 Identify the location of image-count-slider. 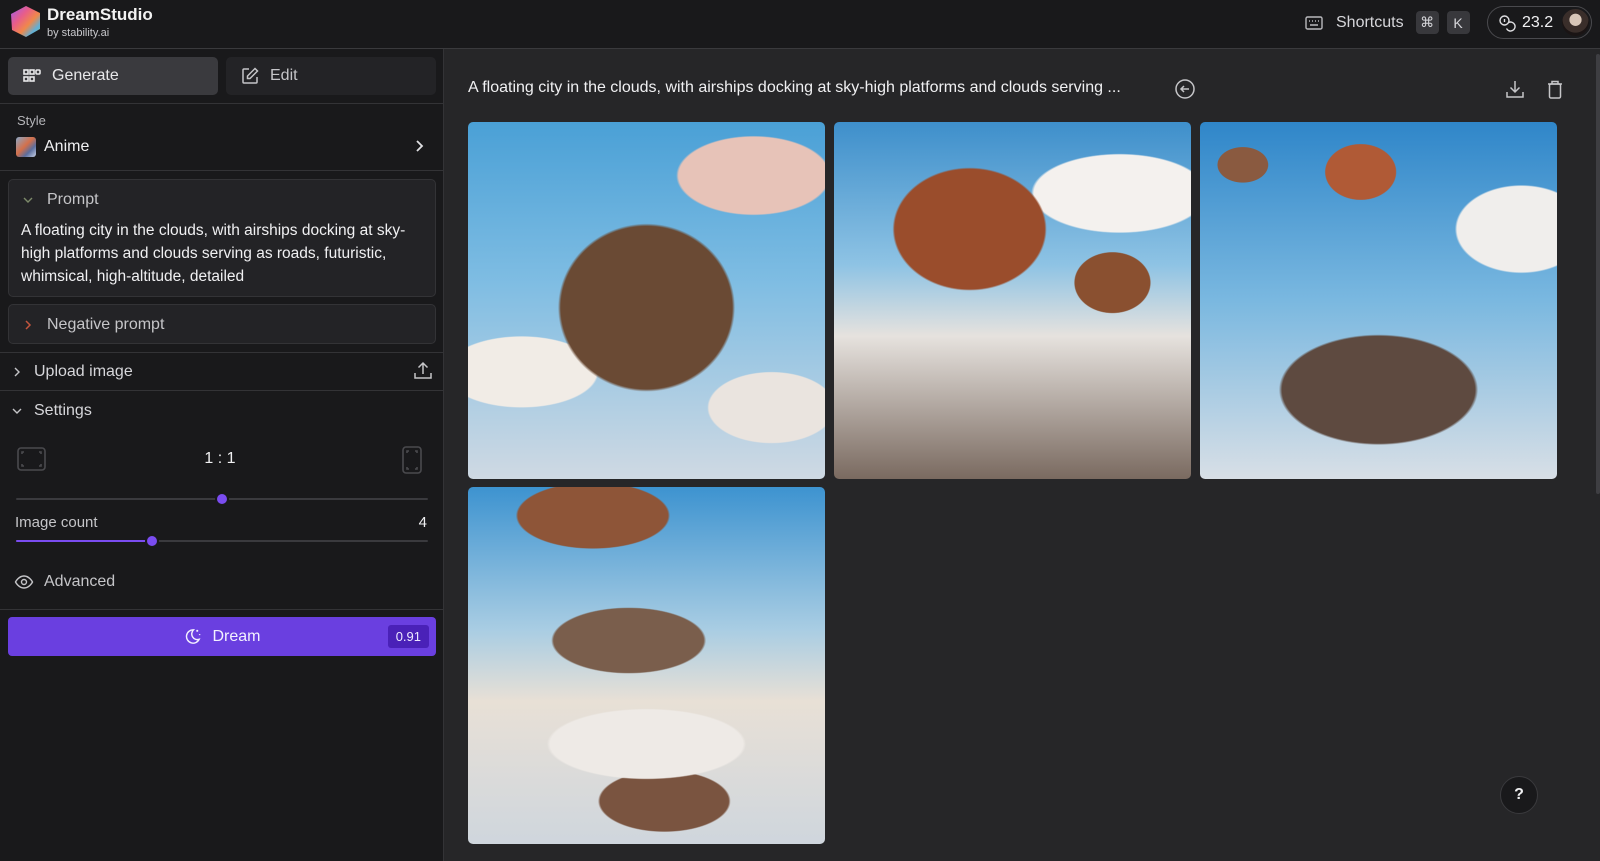
(222, 541).